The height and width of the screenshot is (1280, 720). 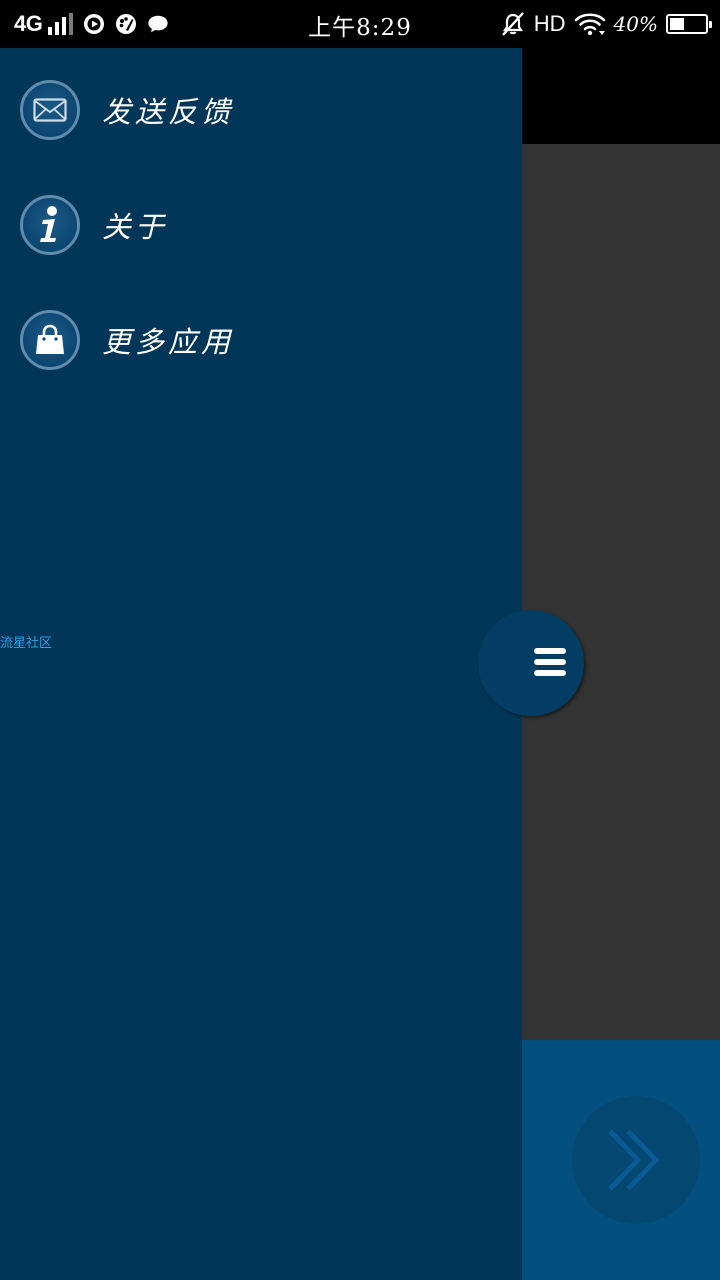 I want to click on menu-item-about: 关于, so click(x=94, y=225).